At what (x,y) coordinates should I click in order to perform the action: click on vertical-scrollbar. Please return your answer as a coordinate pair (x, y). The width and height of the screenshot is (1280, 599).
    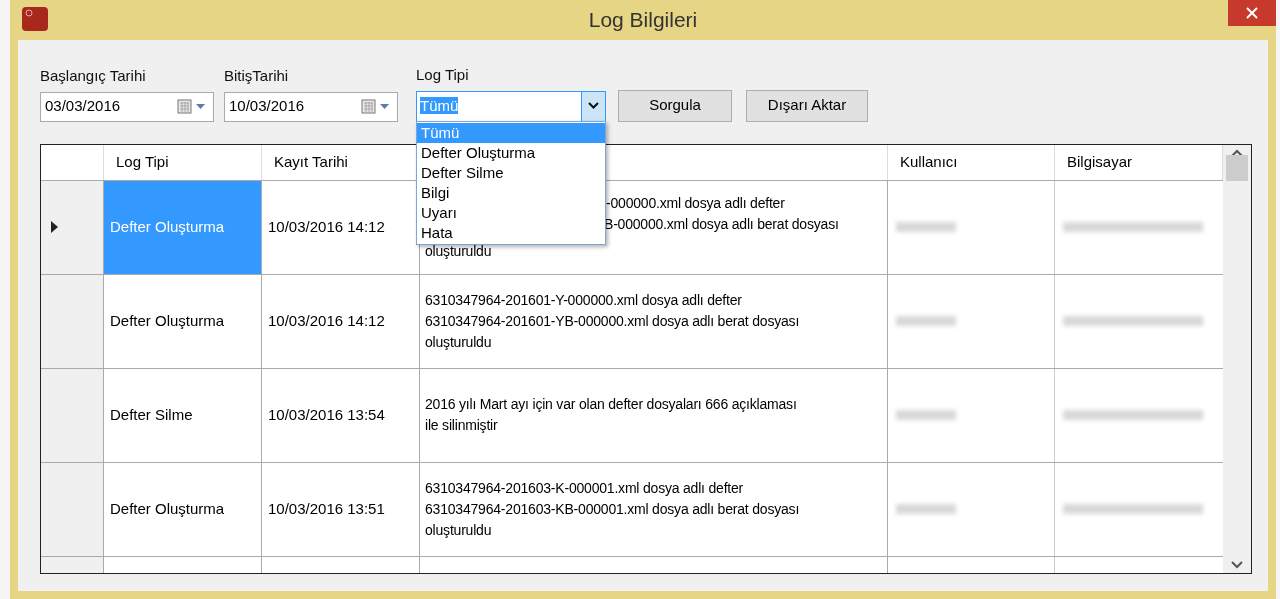
    Looking at the image, I should click on (1237, 358).